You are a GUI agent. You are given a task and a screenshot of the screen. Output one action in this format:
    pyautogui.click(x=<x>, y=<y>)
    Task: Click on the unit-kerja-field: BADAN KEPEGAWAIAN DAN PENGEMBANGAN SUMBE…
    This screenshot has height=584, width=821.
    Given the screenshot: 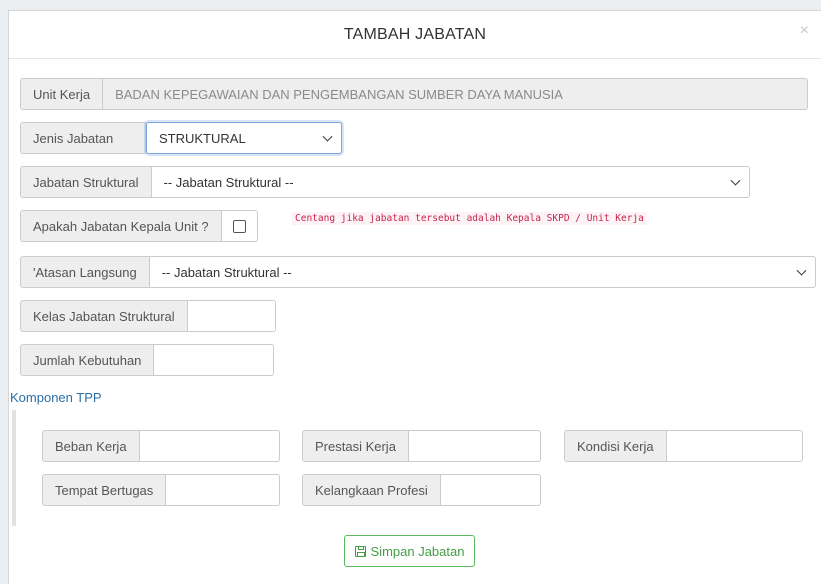 What is the action you would take?
    pyautogui.click(x=455, y=94)
    